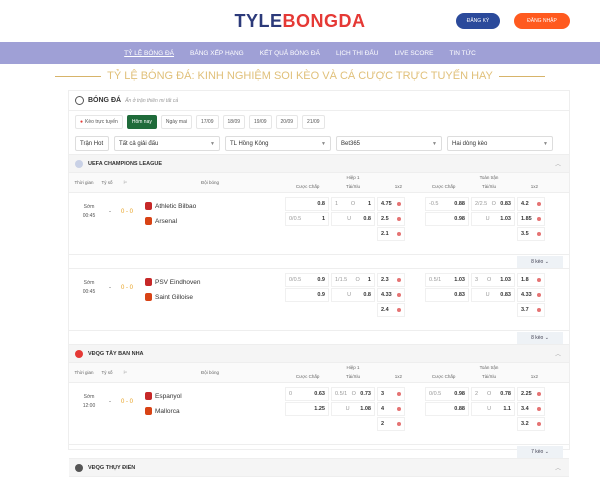 This screenshot has height=477, width=600. Describe the element at coordinates (391, 280) in the screenshot. I see `1x2-cell: 2.3` at that location.